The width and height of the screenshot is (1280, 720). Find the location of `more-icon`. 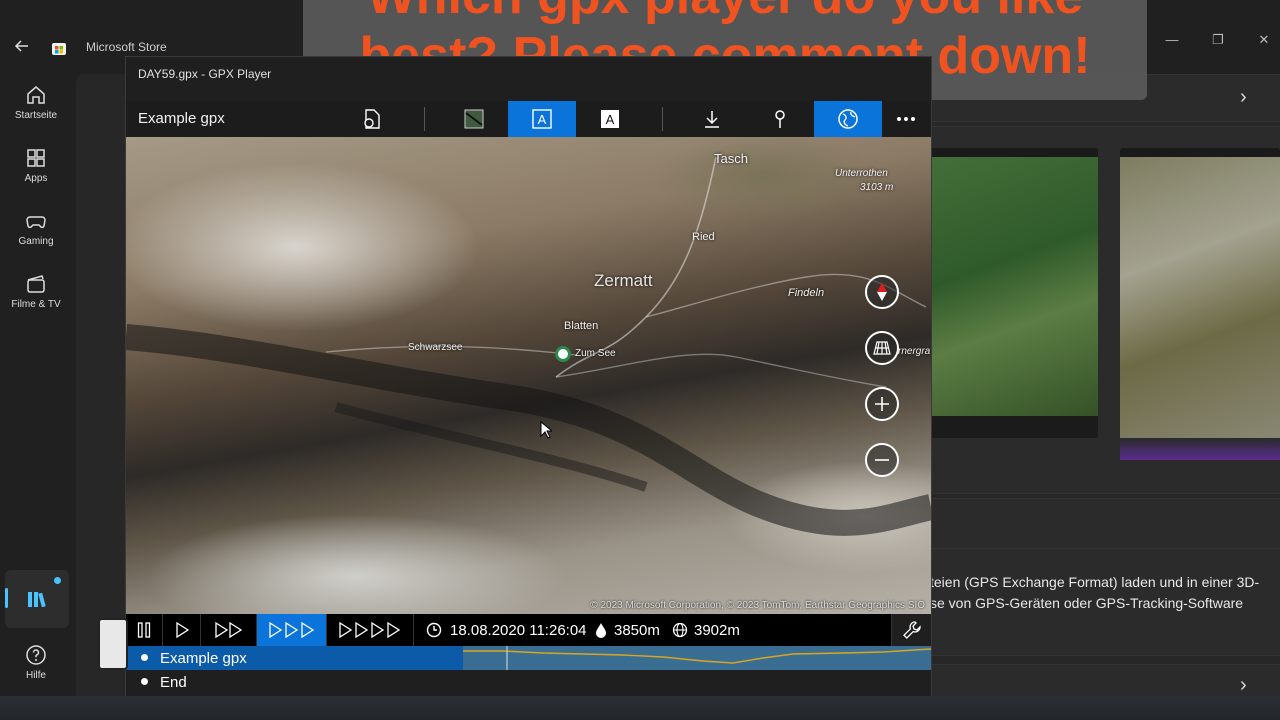

more-icon is located at coordinates (906, 119).